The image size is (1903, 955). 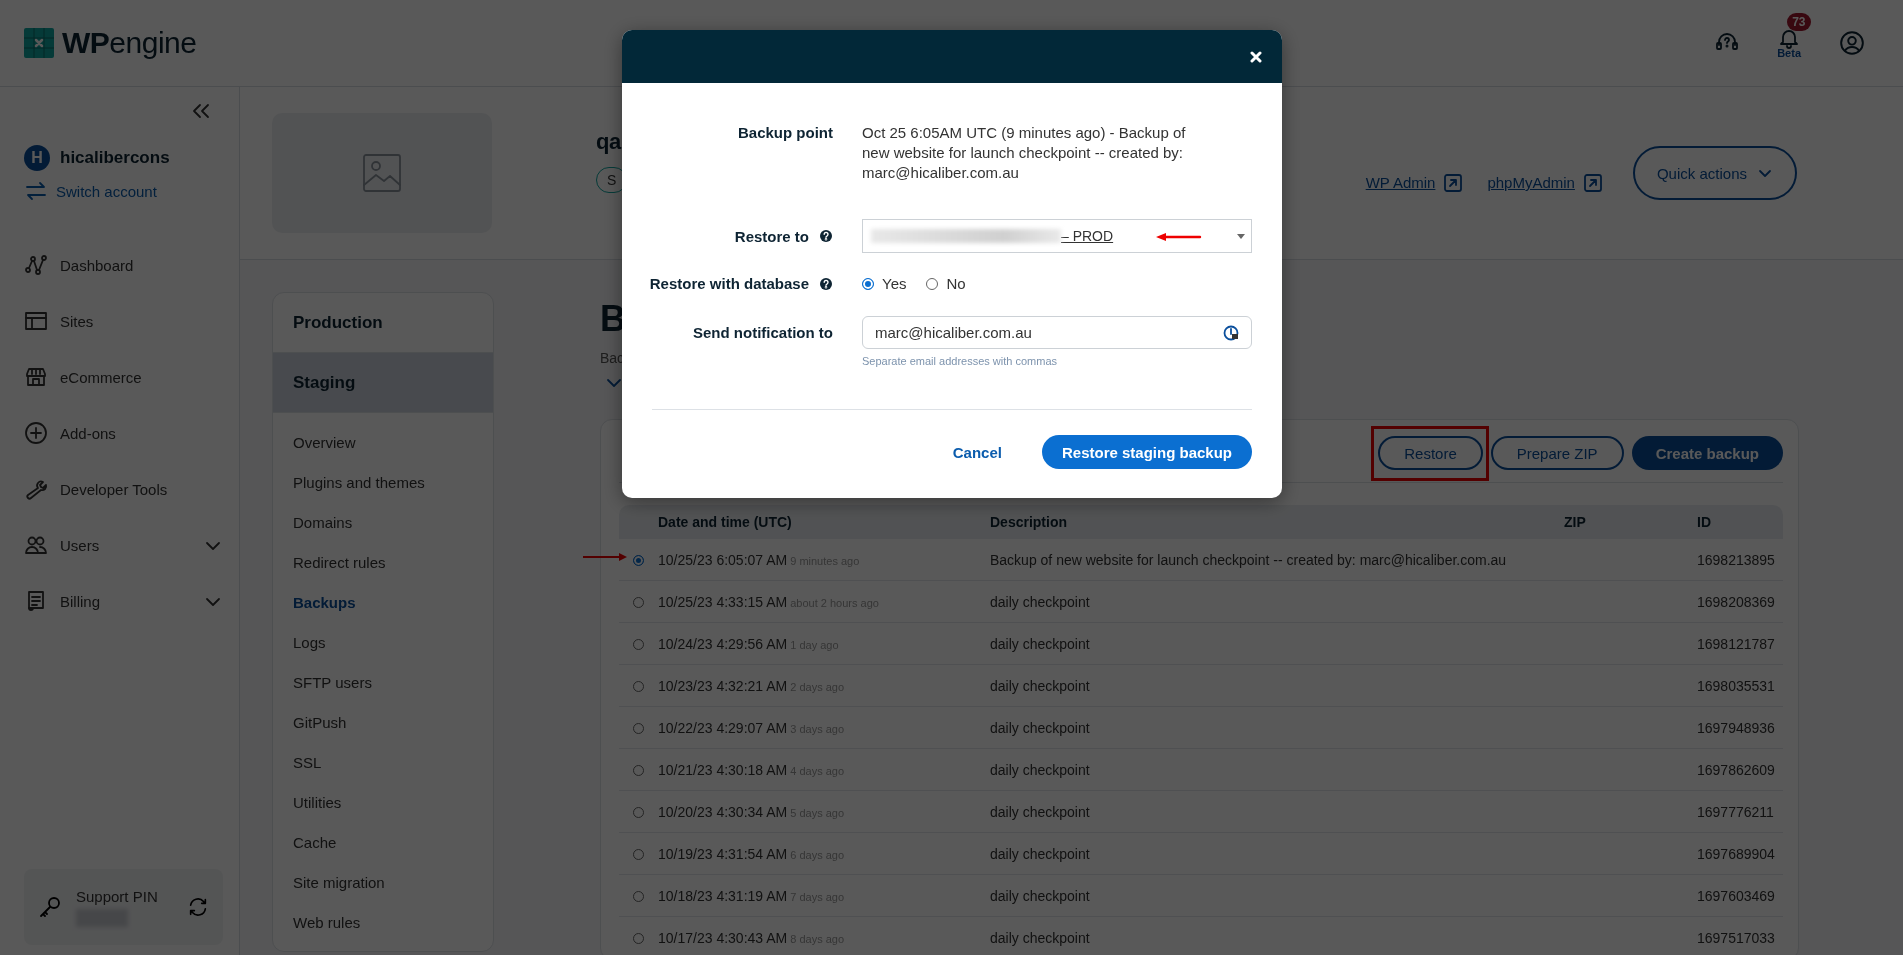 What do you see at coordinates (1248, 559) in the screenshot?
I see `description-cell: Backup of new website for launch checkpoint -- created by: marc@hicaliber.com.au` at bounding box center [1248, 559].